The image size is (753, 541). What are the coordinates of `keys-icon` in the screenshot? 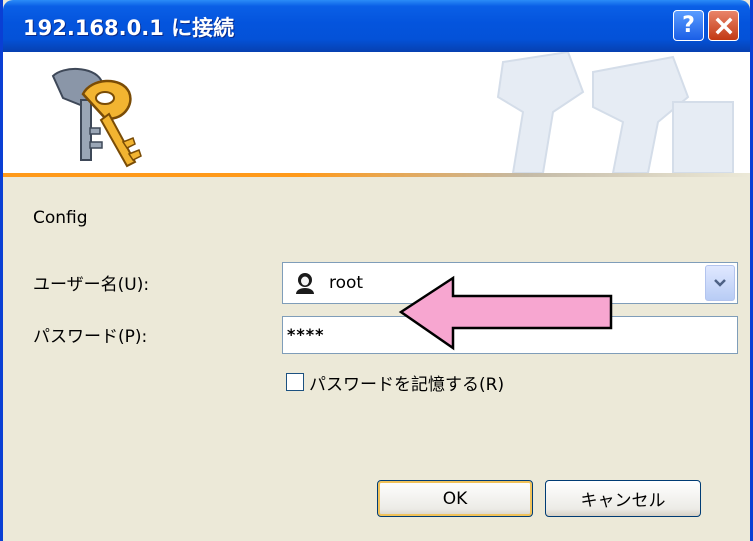 It's located at (96, 118).